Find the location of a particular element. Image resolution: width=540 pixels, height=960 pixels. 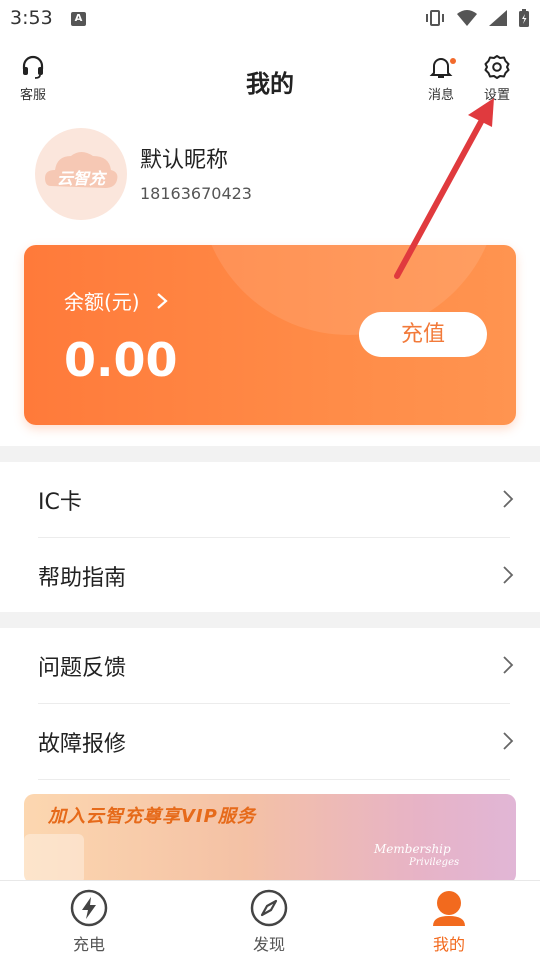

user-icon is located at coordinates (449, 908).